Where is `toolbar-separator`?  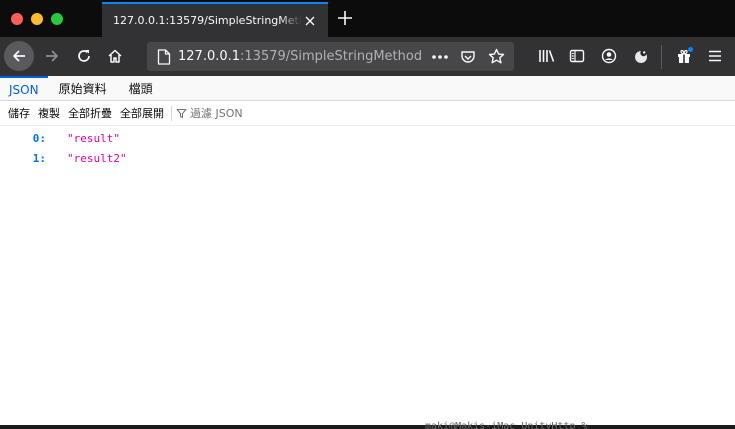 toolbar-separator is located at coordinates (661, 57).